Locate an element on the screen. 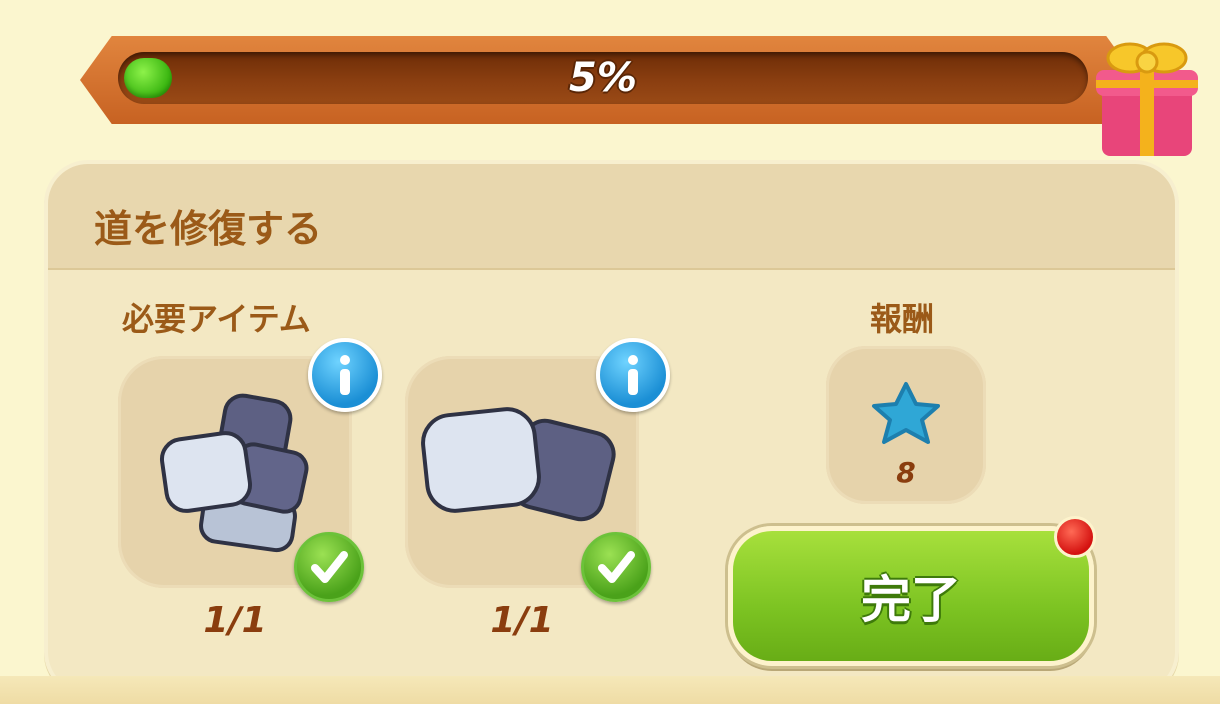 The image size is (1220, 704). reward-card: 8 is located at coordinates (906, 425).